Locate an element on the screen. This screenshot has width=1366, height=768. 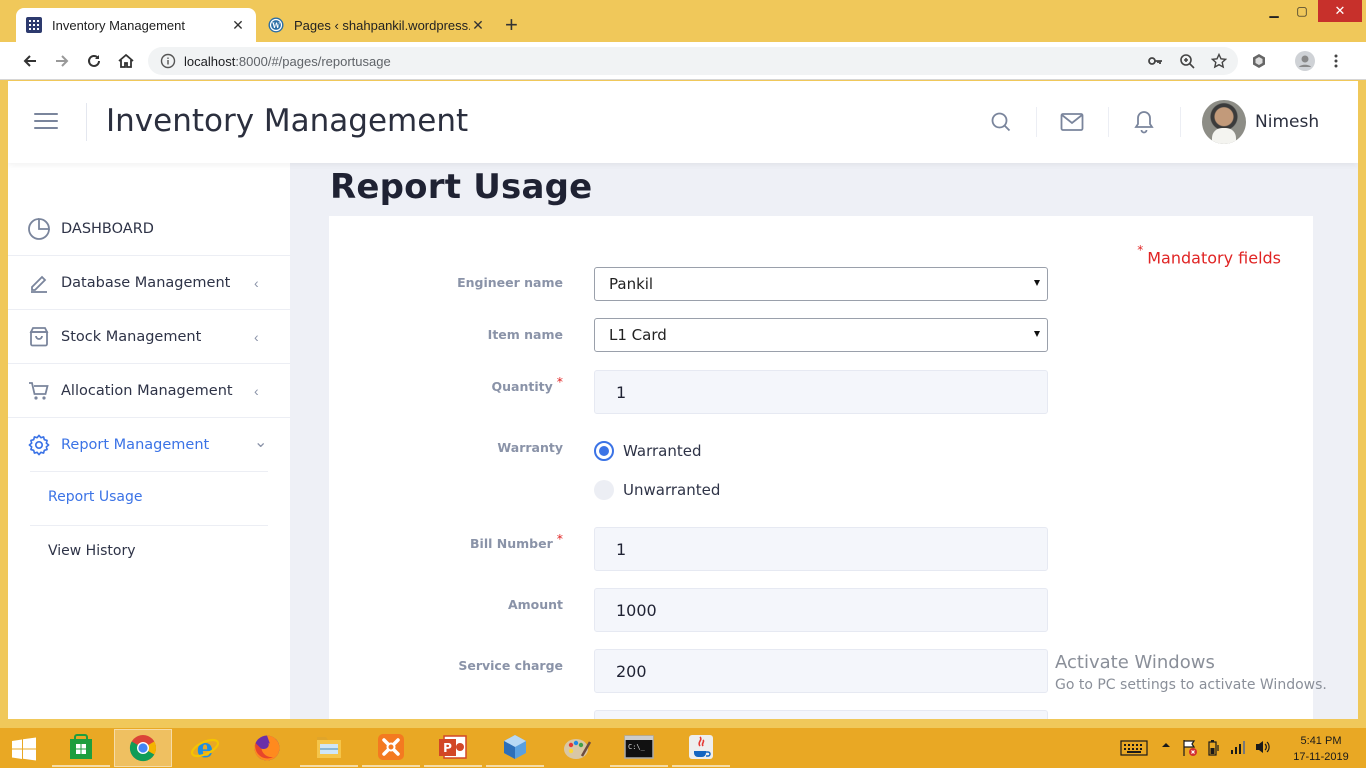
sidebar-item-allocation-management: Allocation Management ‹ is located at coordinates (149, 391).